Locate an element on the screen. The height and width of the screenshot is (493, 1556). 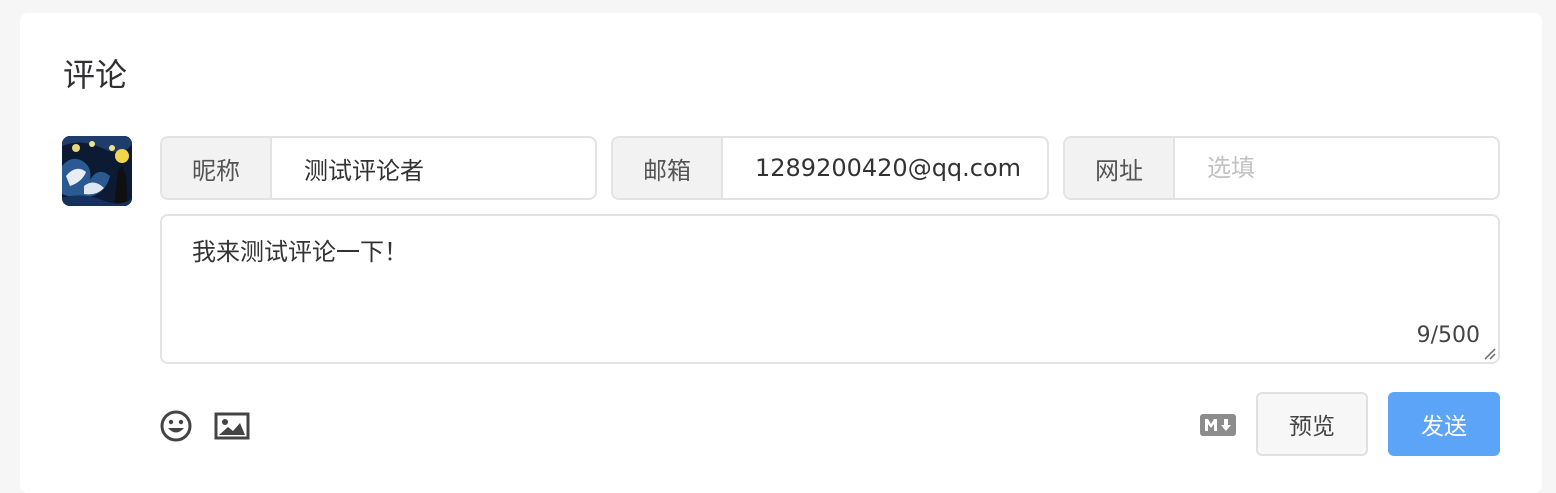
email-input is located at coordinates (885, 168).